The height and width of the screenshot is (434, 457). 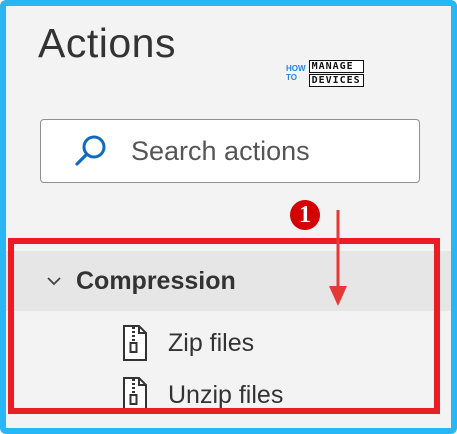 I want to click on arrow-down-icon, so click(x=338, y=258).